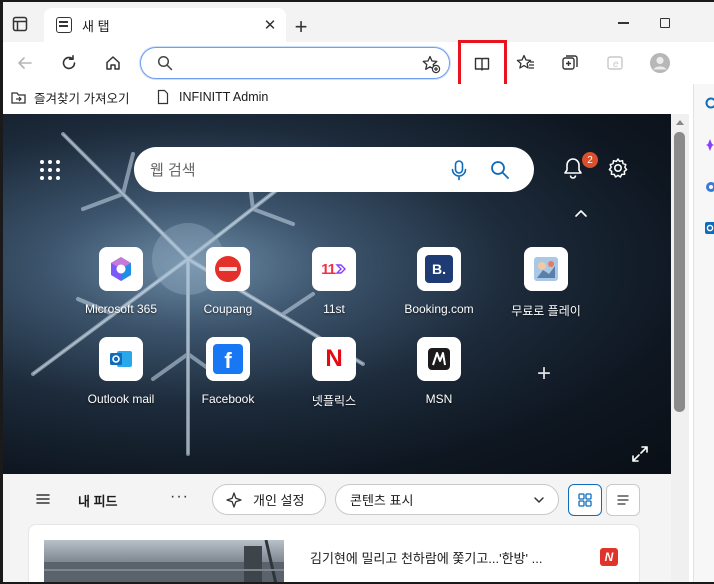 The width and height of the screenshot is (714, 584). What do you see at coordinates (500, 170) in the screenshot?
I see `search-submit-icon` at bounding box center [500, 170].